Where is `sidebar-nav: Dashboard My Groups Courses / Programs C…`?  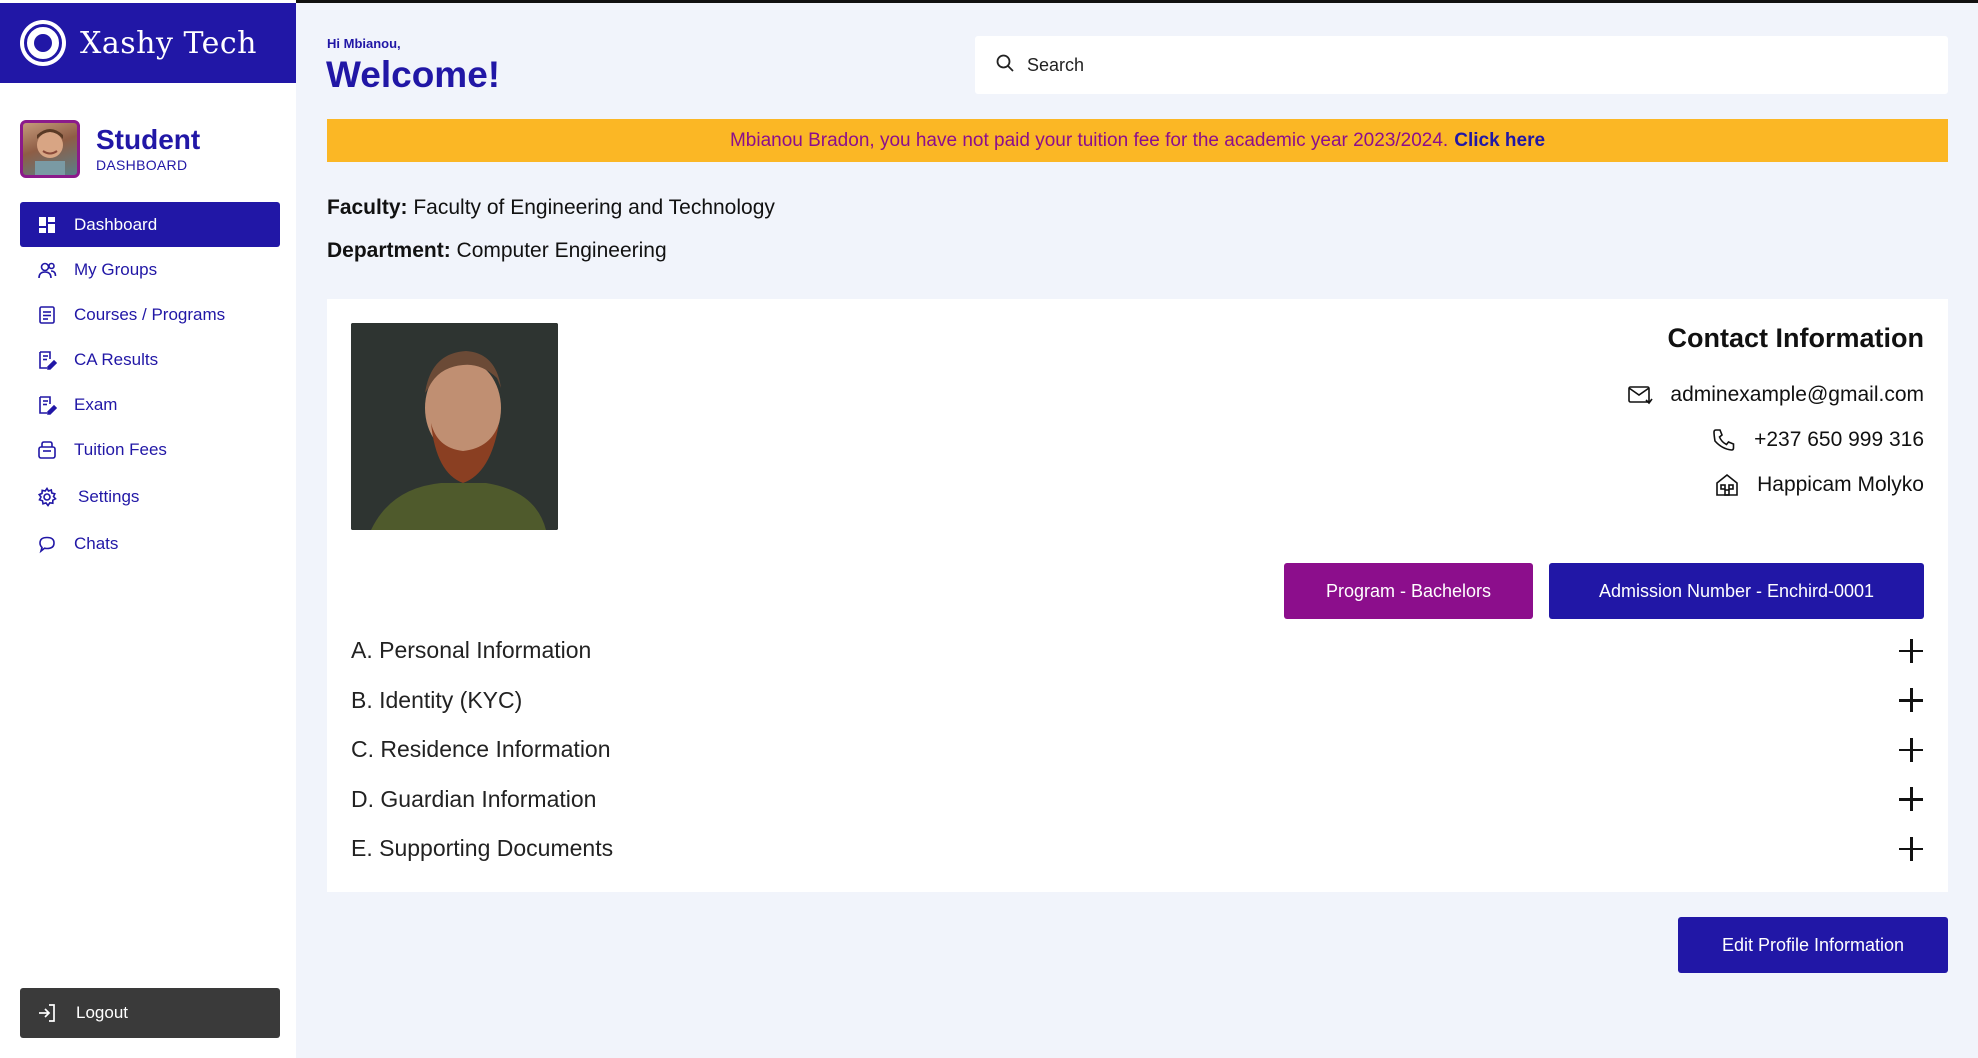
sidebar-nav: Dashboard My Groups Courses / Programs C… is located at coordinates (150, 384).